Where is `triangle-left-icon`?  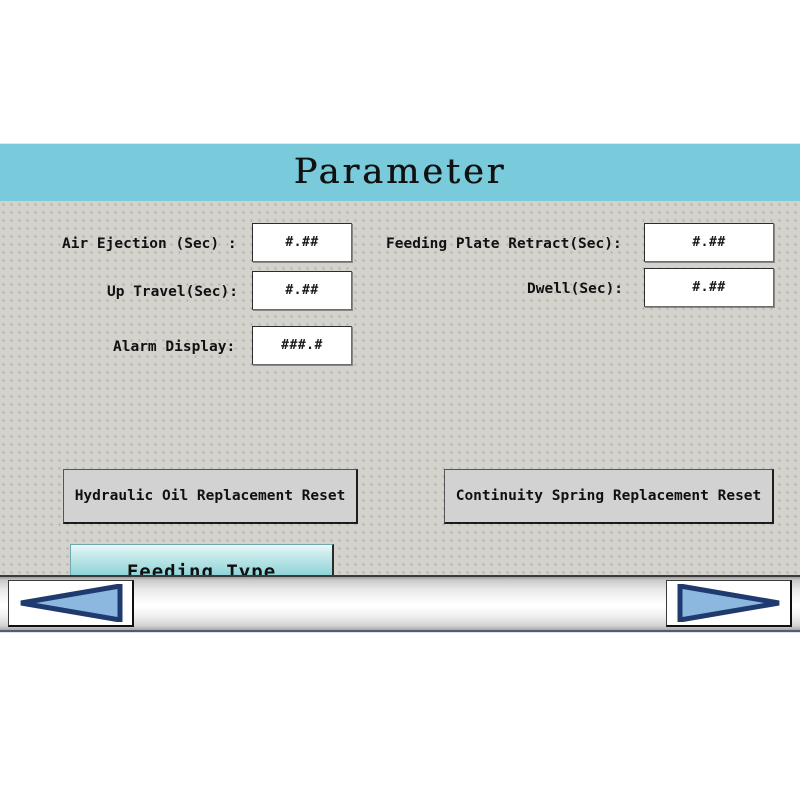
triangle-left-icon is located at coordinates (71, 603).